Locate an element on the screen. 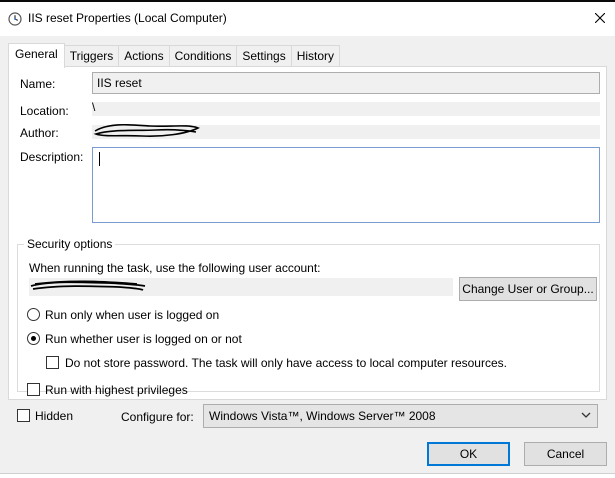 Image resolution: width=615 pixels, height=478 pixels. location-value: \ is located at coordinates (94, 107).